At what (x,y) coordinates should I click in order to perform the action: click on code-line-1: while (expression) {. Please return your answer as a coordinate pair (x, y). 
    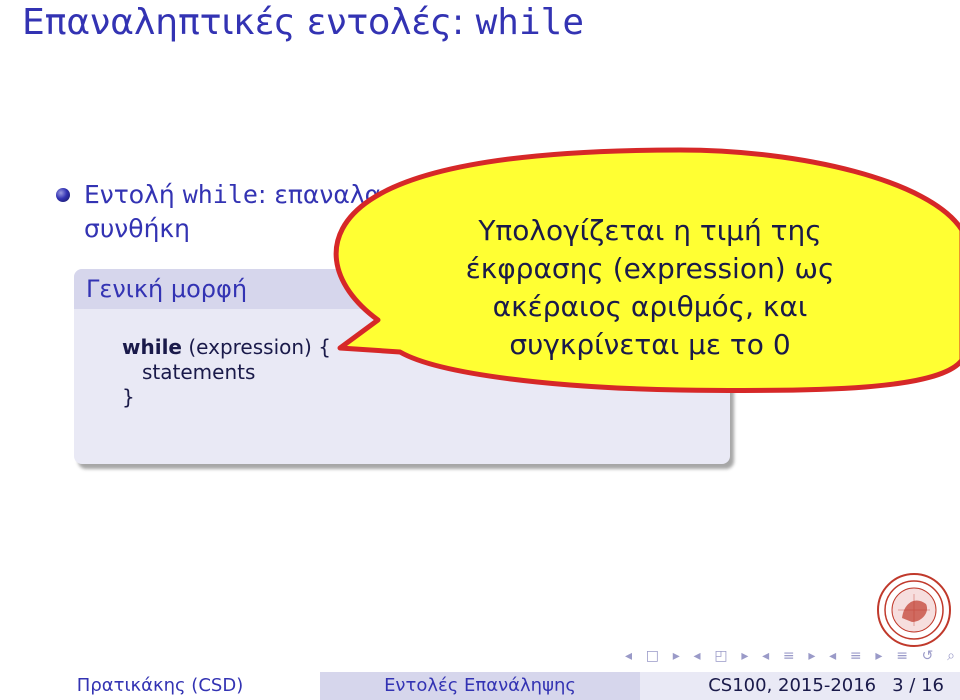
    Looking at the image, I should click on (226, 347).